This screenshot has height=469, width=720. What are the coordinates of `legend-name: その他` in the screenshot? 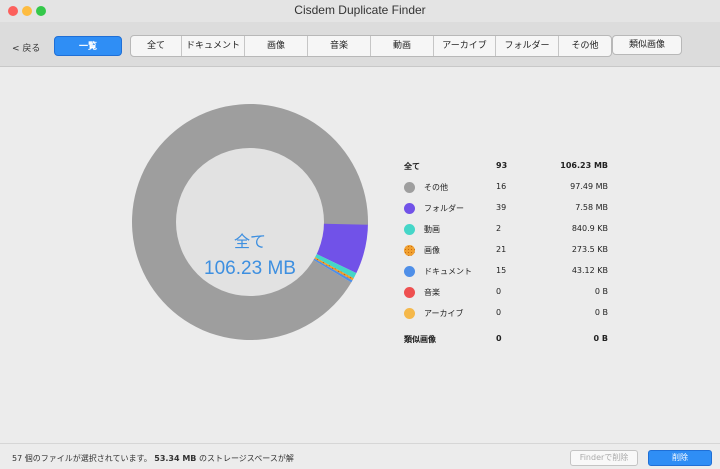 It's located at (436, 187).